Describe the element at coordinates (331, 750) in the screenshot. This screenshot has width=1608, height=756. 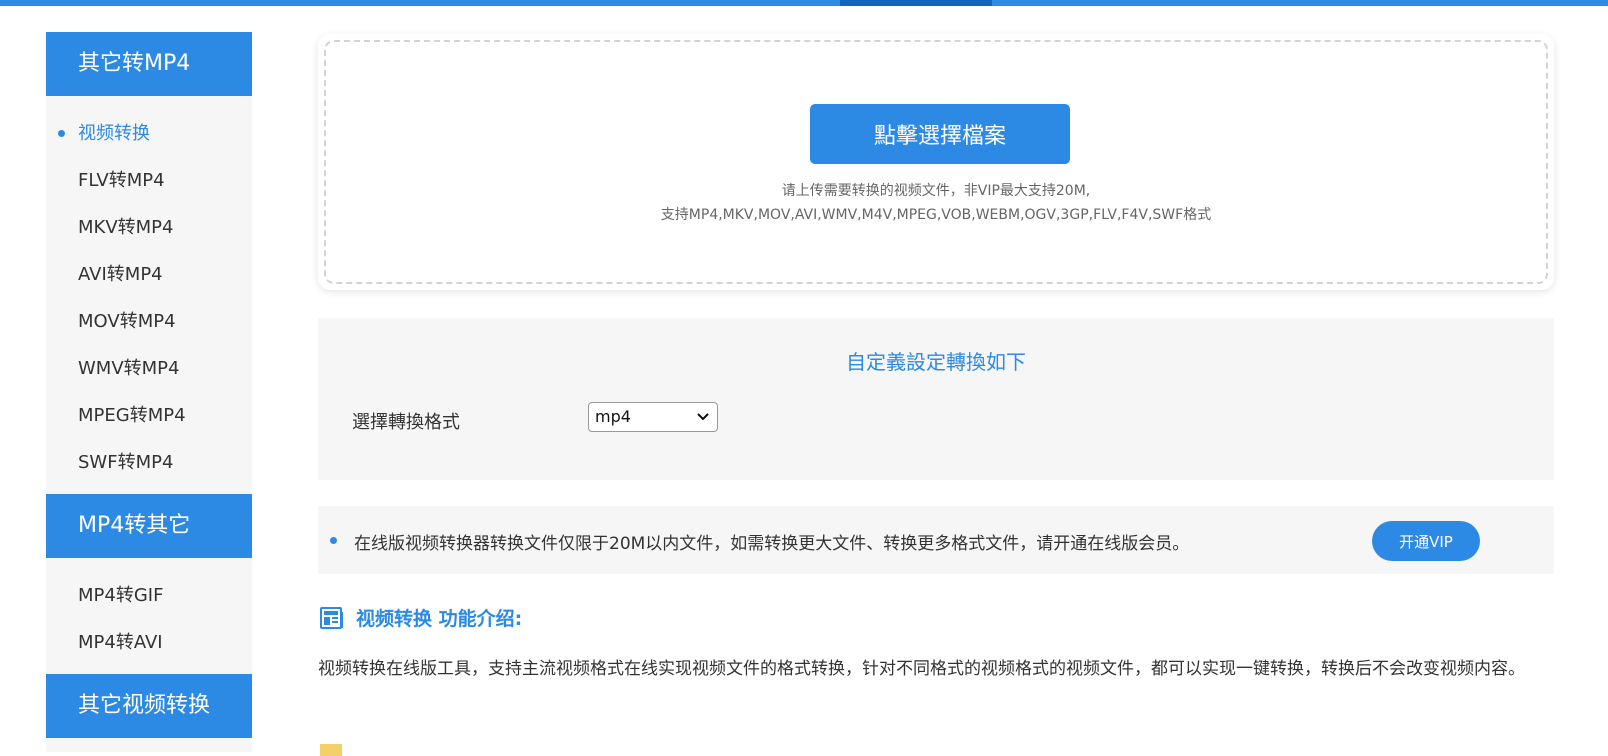
I see `section-marker` at that location.